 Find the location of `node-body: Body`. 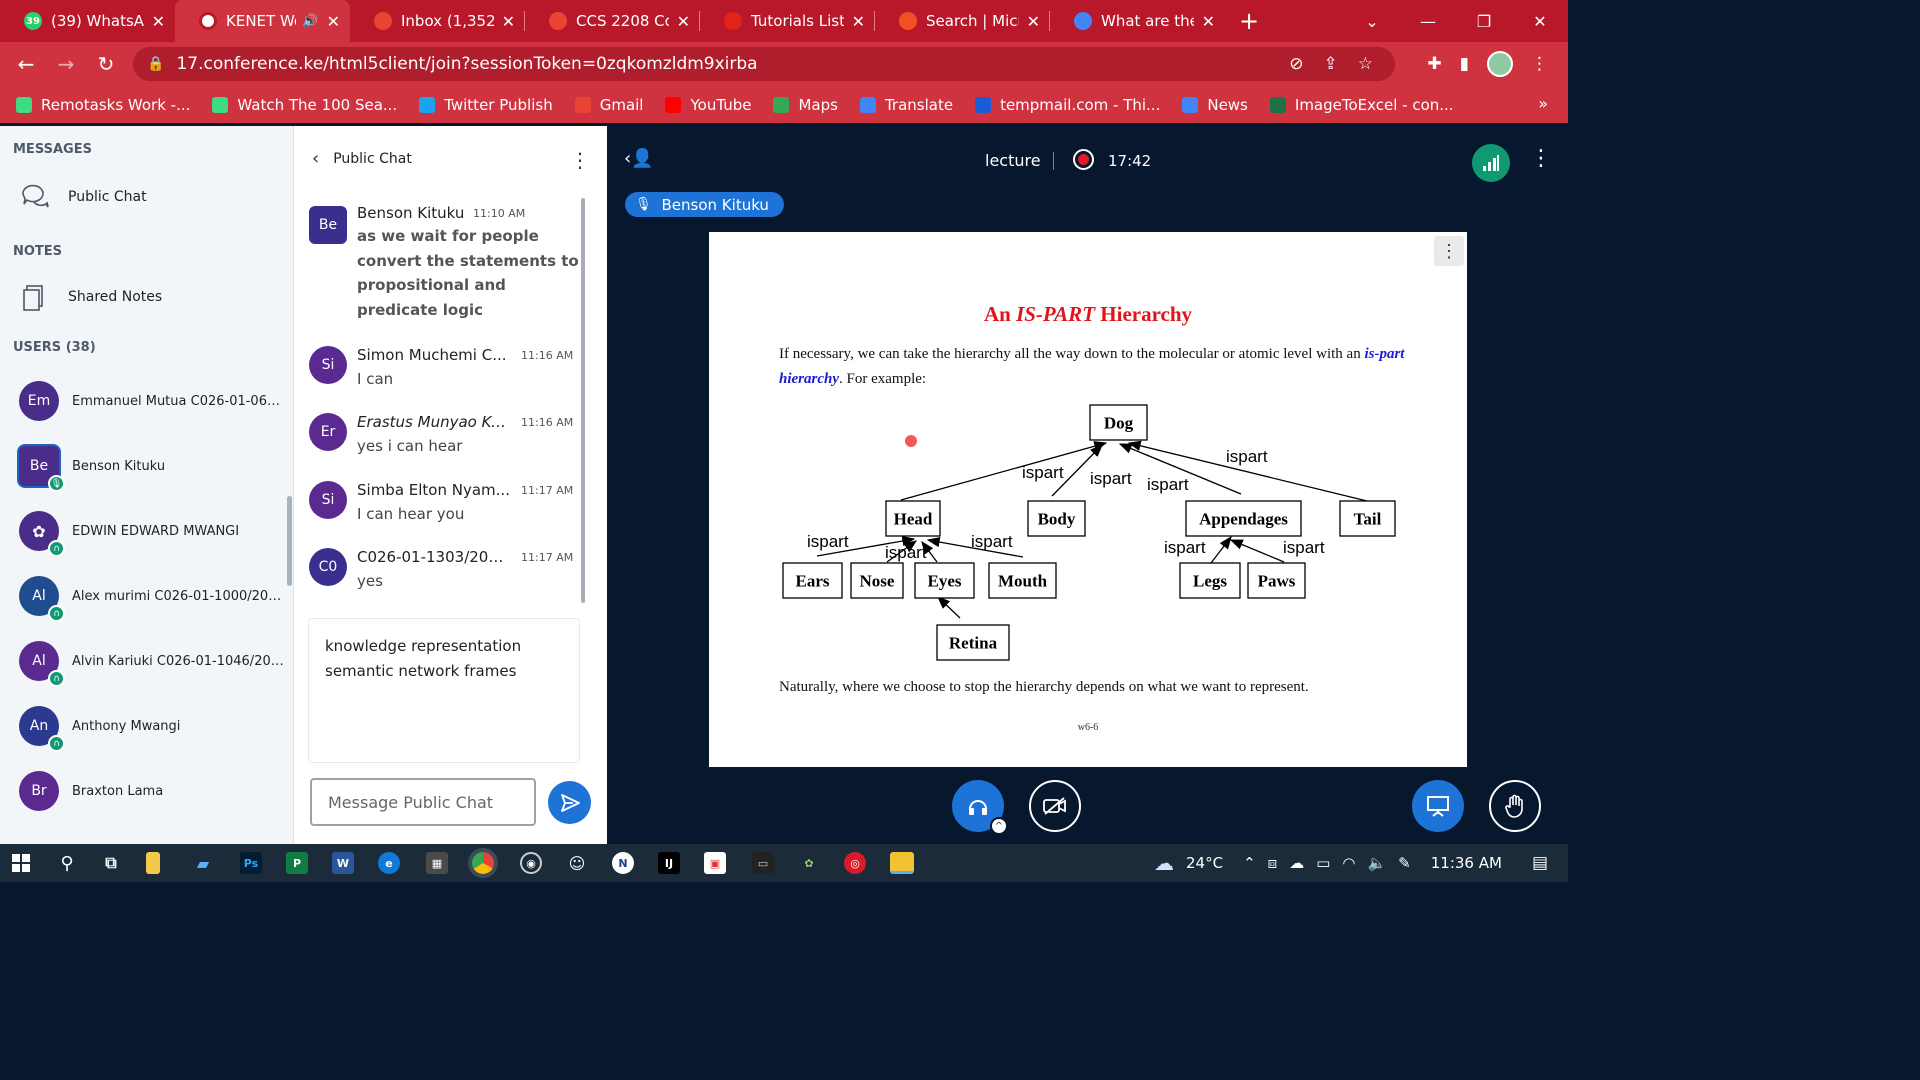

node-body: Body is located at coordinates (1056, 518).